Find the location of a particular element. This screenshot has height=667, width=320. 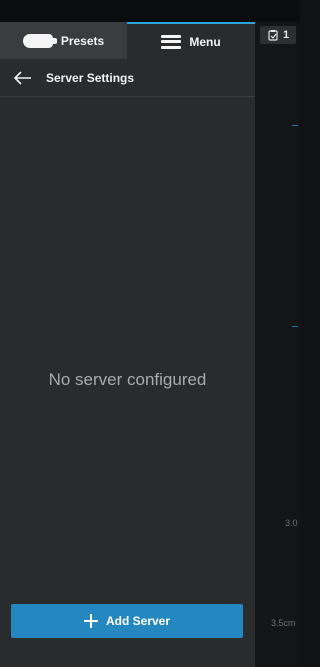

clip-count: 1 is located at coordinates (286, 35).